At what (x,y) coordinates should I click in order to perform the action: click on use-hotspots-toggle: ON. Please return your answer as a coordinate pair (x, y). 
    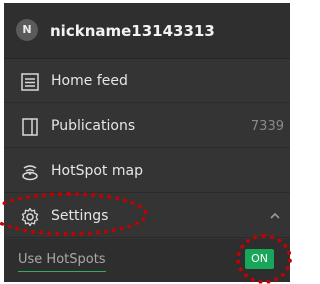
    Looking at the image, I should click on (259, 259).